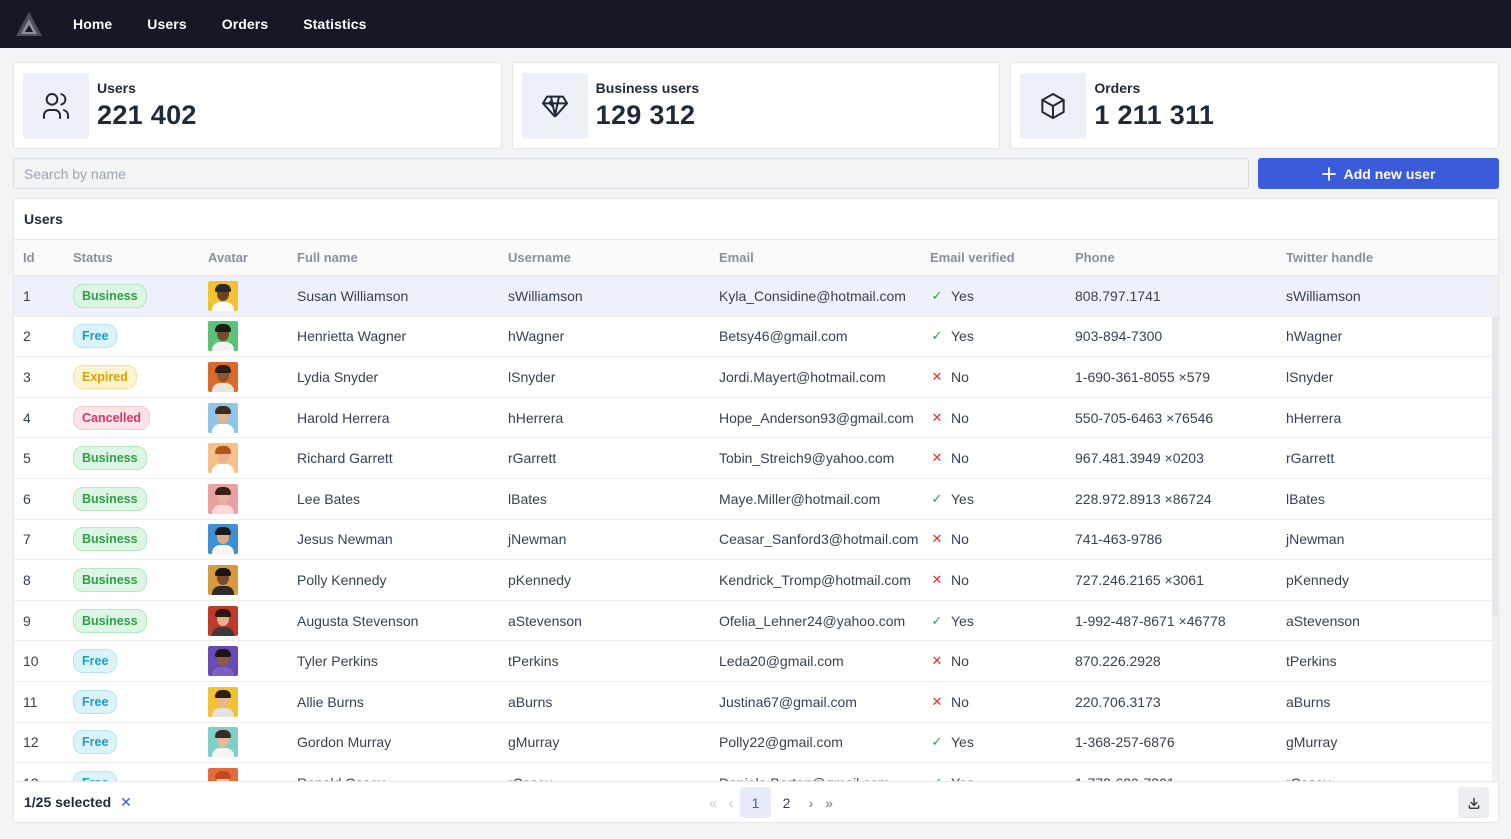 The height and width of the screenshot is (839, 1511). Describe the element at coordinates (1473, 802) in the screenshot. I see `download-button` at that location.